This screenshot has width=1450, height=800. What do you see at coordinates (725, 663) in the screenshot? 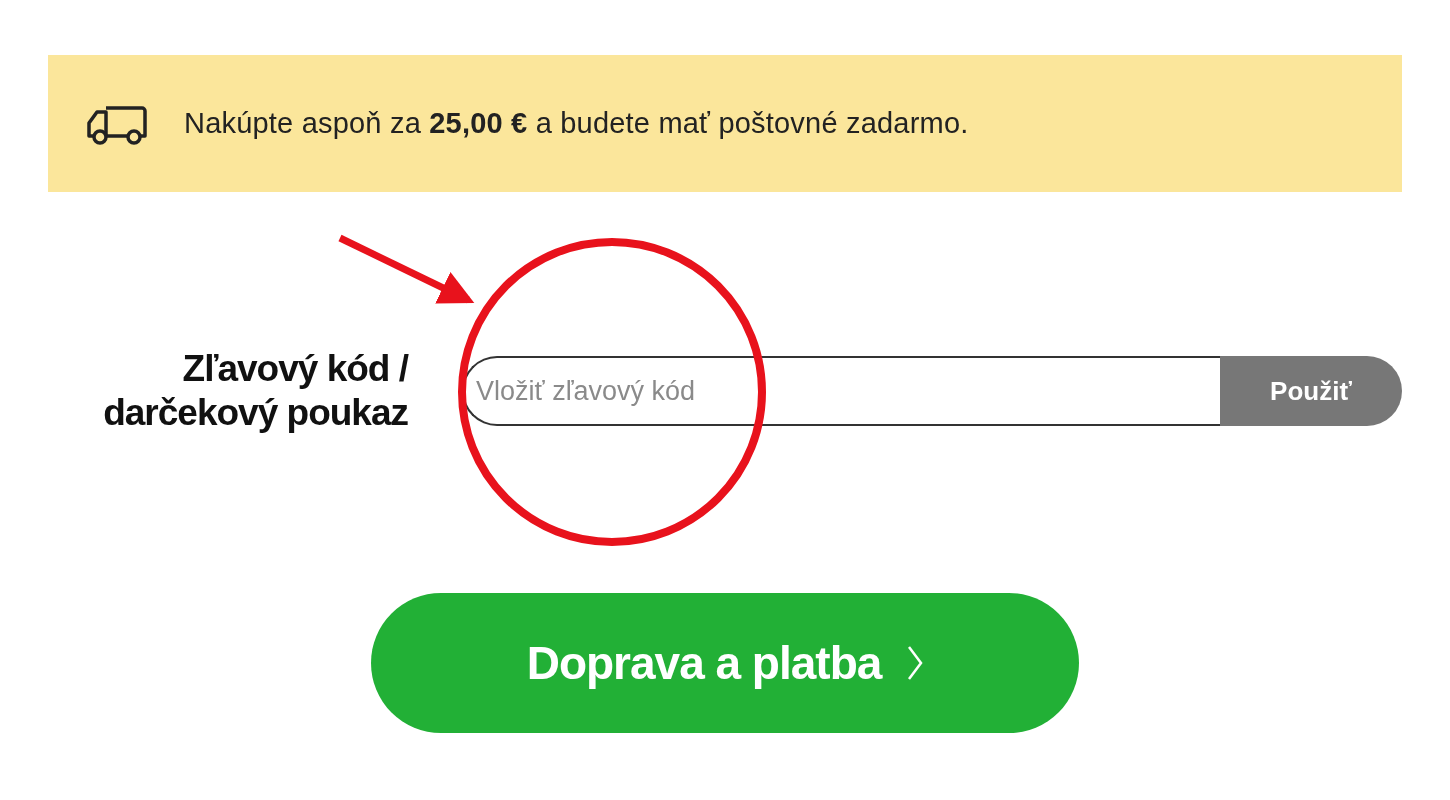
I see `continue-button: Doprava a platba` at bounding box center [725, 663].